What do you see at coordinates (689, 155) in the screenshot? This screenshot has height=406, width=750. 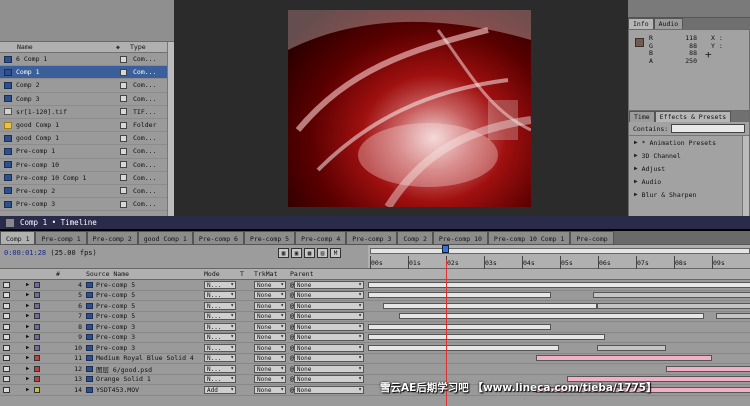 I see `effects-category: ▶ 3D Channel` at bounding box center [689, 155].